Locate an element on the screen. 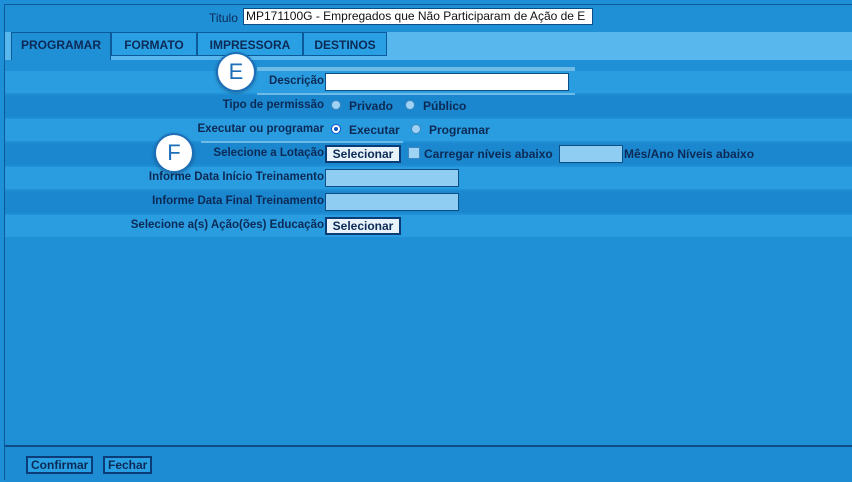 The width and height of the screenshot is (852, 482). marker-e: E is located at coordinates (236, 72).